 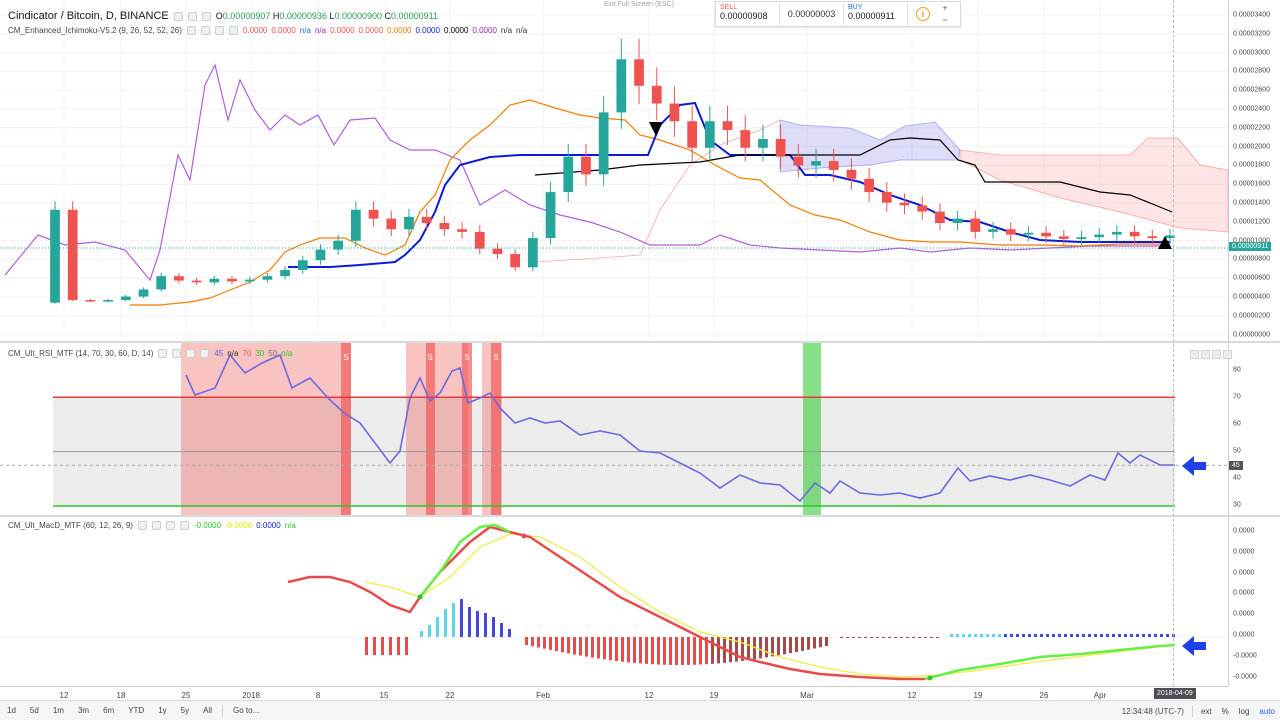 What do you see at coordinates (484, 30) in the screenshot?
I see `indicator-value: 0.0000` at bounding box center [484, 30].